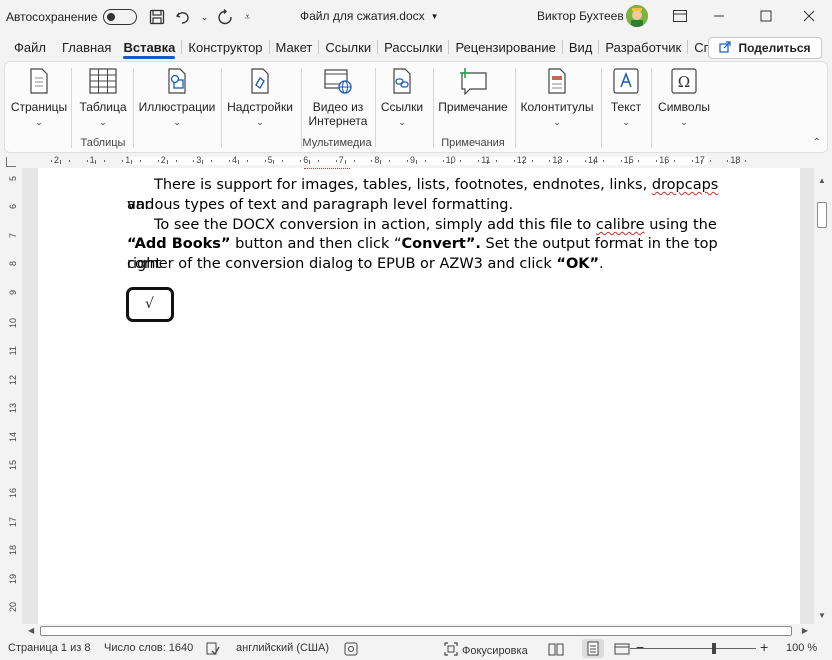 Image resolution: width=832 pixels, height=660 pixels. What do you see at coordinates (327, 169) in the screenshot?
I see `spelling-marker` at bounding box center [327, 169].